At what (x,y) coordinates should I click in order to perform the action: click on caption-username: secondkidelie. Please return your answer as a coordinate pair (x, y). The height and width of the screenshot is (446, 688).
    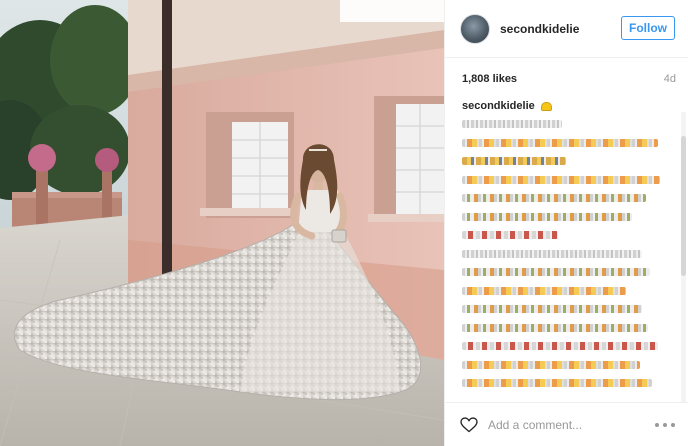
    Looking at the image, I should click on (498, 106).